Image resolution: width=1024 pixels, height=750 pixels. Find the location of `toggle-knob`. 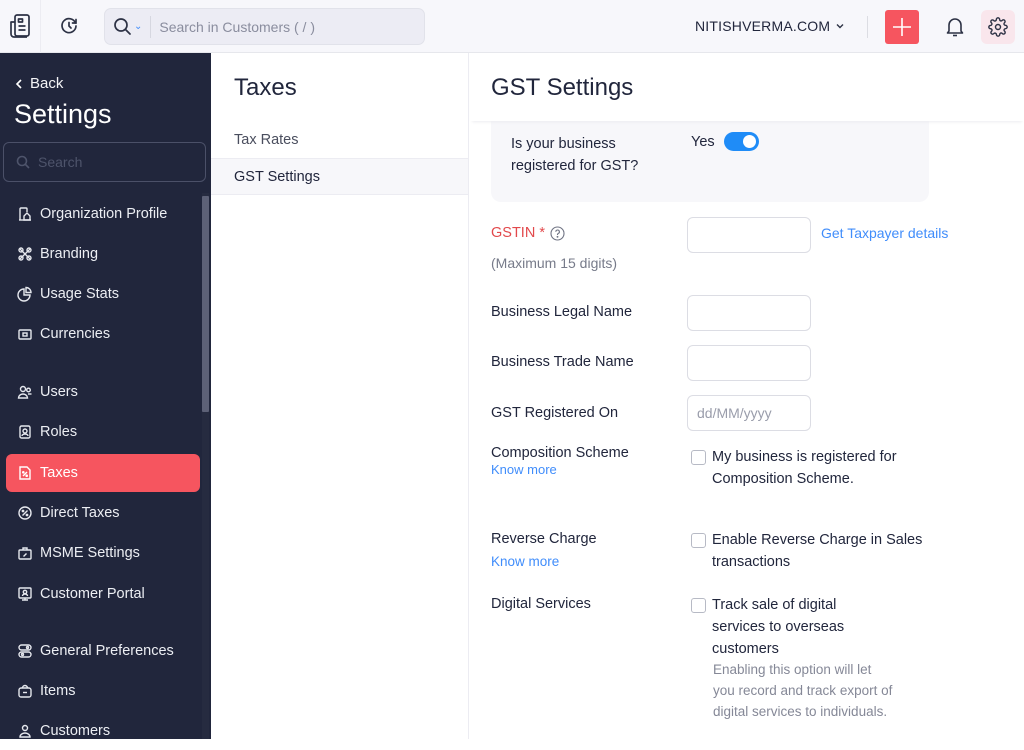

toggle-knob is located at coordinates (749, 141).